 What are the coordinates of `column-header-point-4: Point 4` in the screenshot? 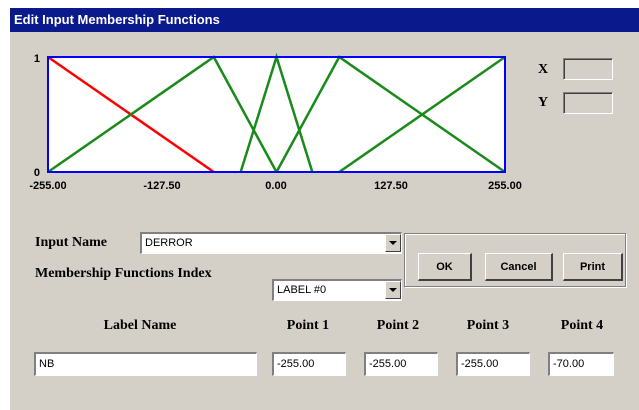 It's located at (582, 325).